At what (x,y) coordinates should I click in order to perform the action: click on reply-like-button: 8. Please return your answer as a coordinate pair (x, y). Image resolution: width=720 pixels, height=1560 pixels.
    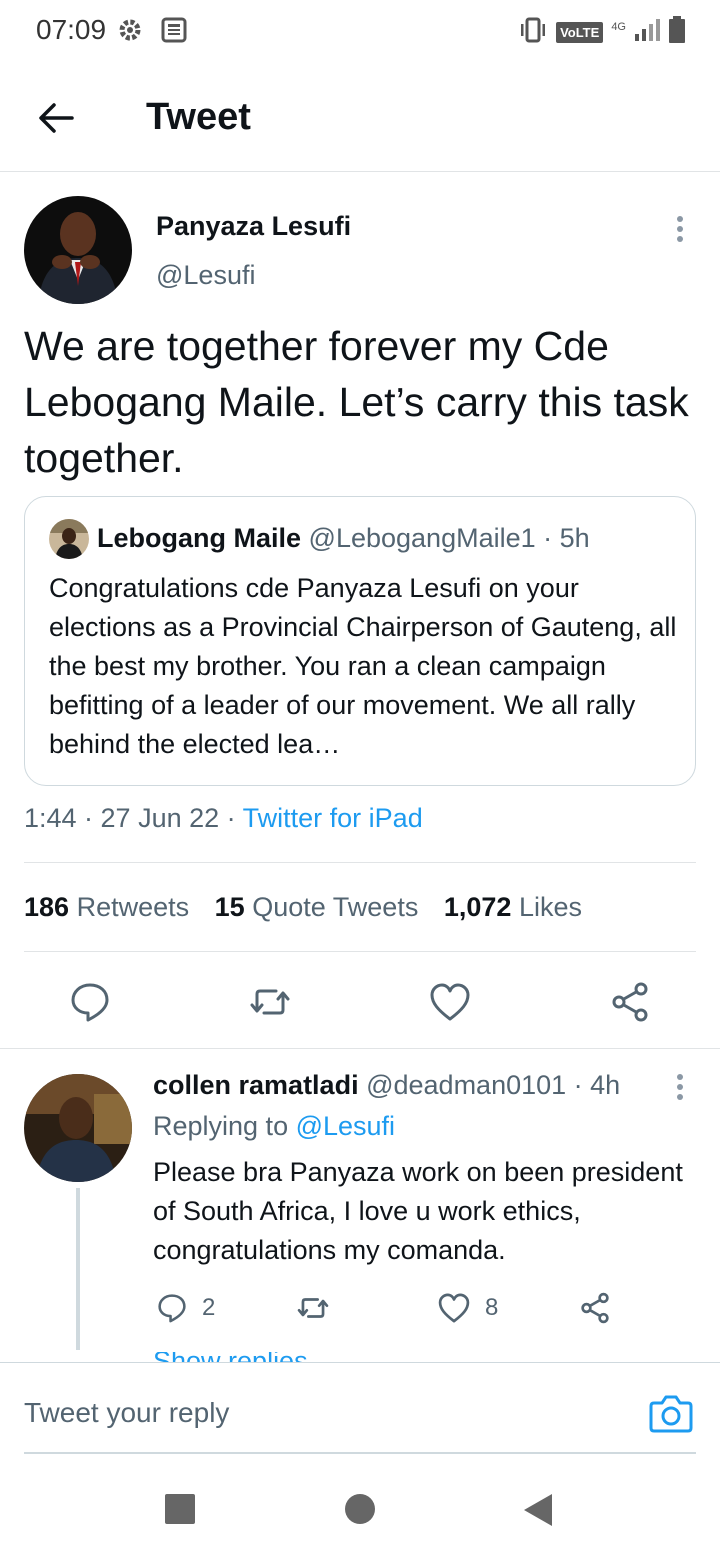
    Looking at the image, I should click on (467, 1308).